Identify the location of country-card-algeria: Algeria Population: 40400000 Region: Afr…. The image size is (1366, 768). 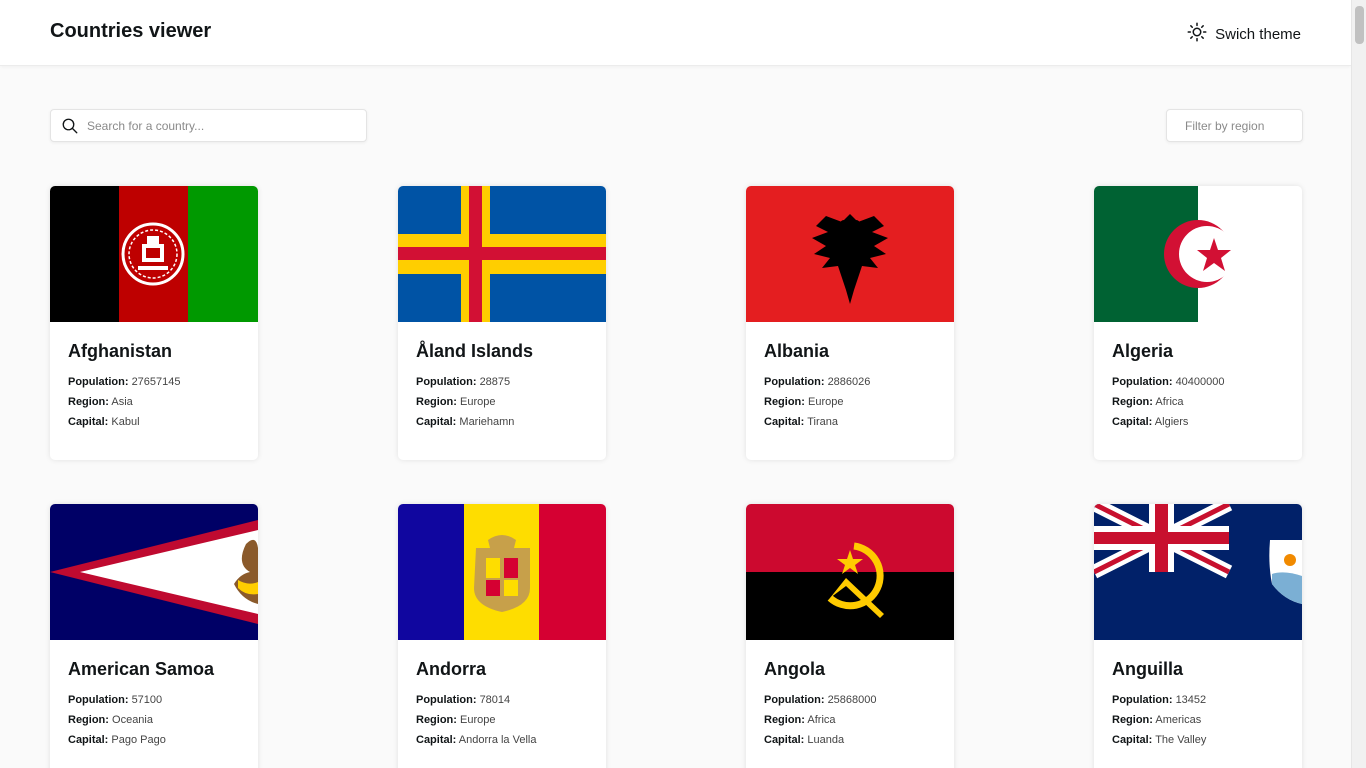
(1198, 323).